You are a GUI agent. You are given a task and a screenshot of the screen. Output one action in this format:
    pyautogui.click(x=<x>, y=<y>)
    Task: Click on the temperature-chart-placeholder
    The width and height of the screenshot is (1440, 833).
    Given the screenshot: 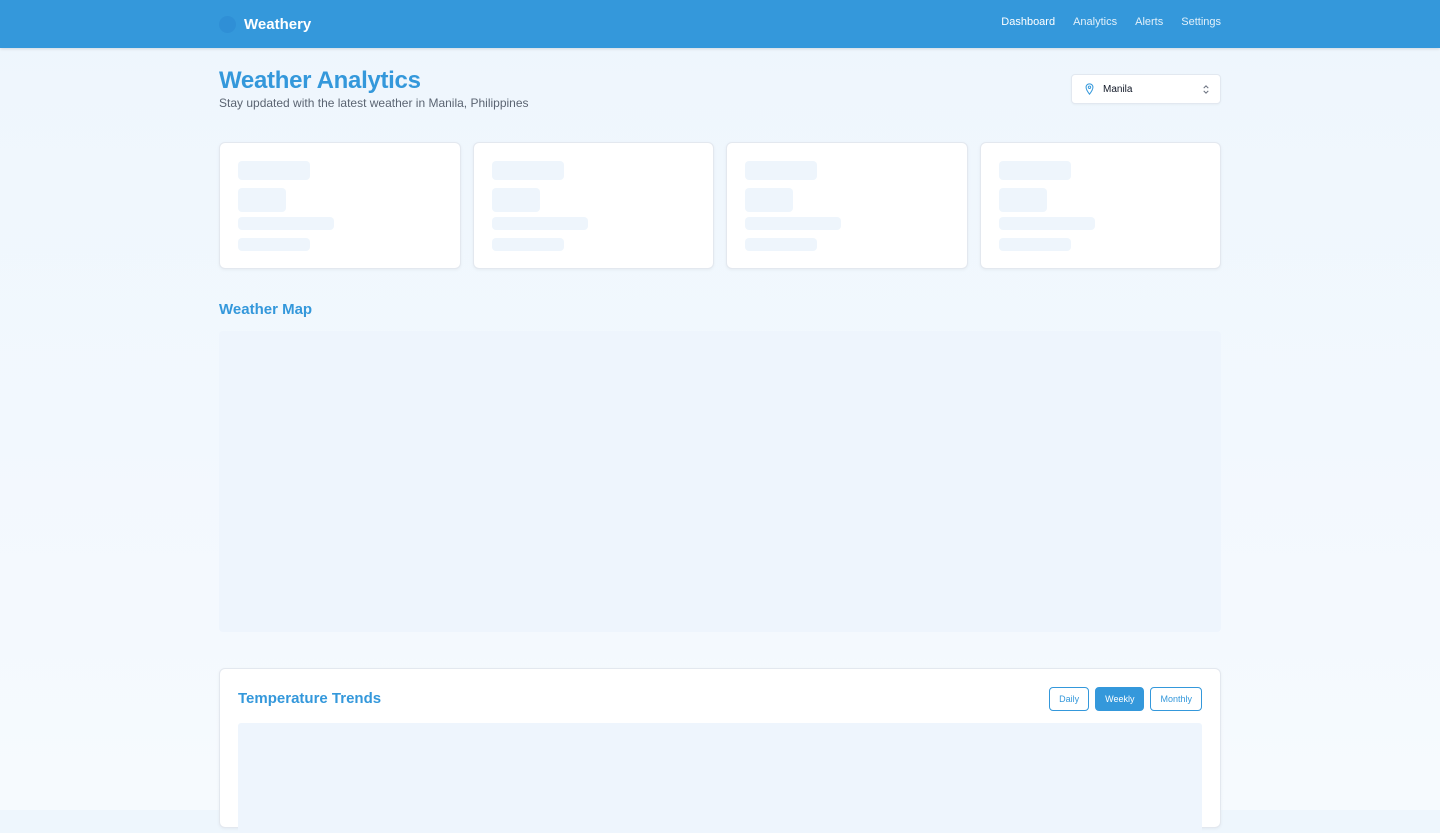 What is the action you would take?
    pyautogui.click(x=720, y=778)
    